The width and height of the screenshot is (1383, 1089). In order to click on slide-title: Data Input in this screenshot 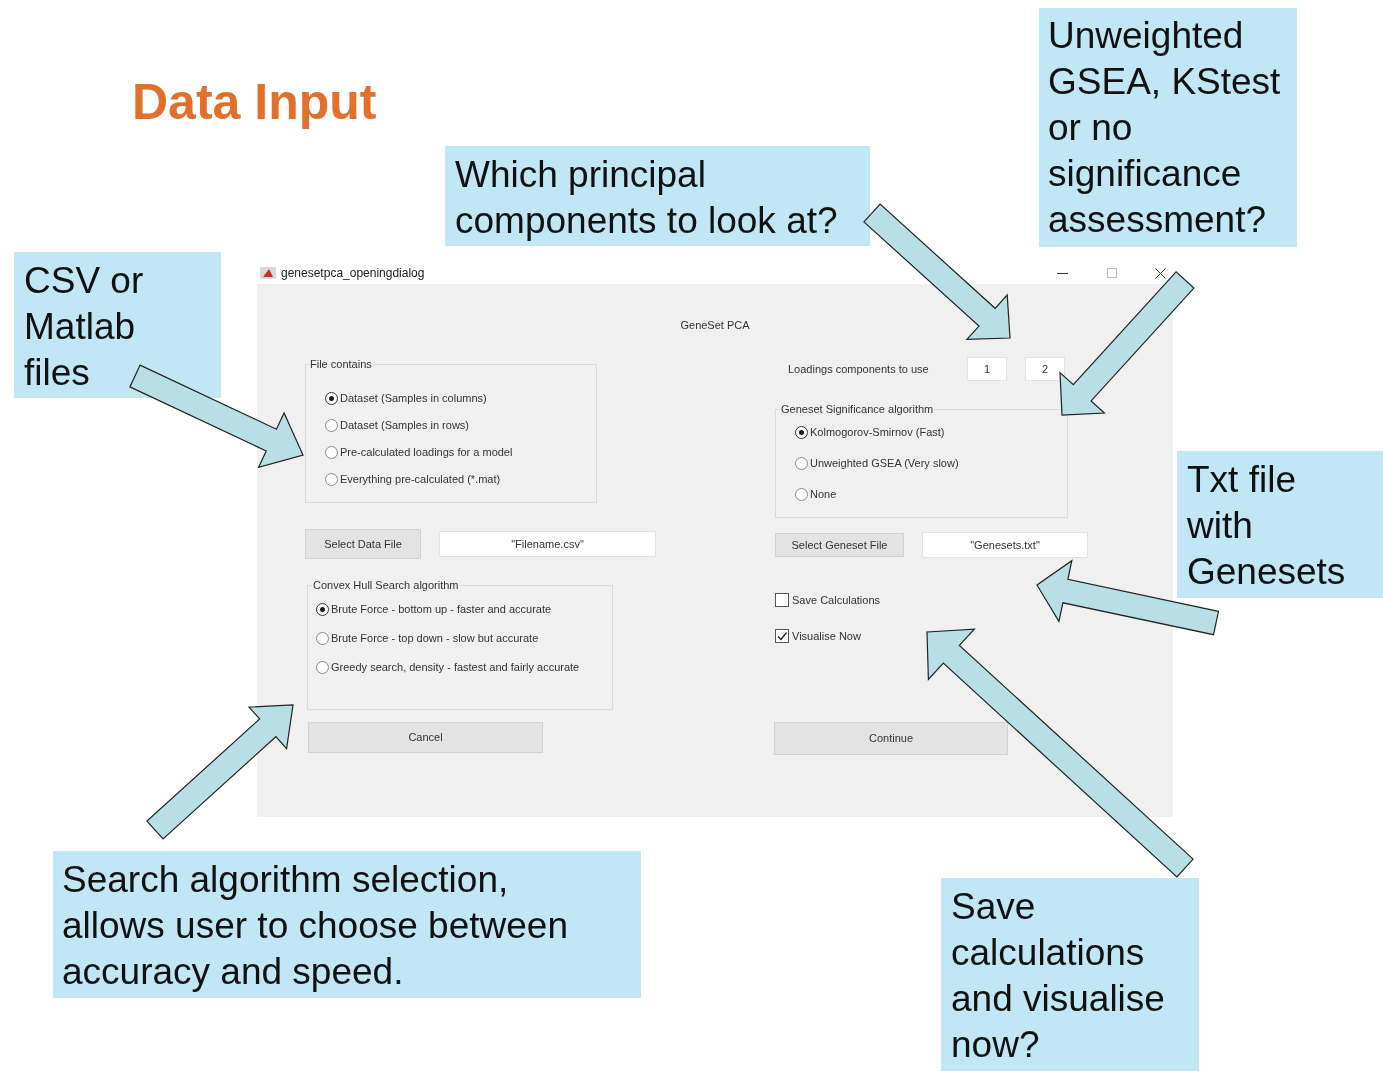, I will do `click(254, 102)`.